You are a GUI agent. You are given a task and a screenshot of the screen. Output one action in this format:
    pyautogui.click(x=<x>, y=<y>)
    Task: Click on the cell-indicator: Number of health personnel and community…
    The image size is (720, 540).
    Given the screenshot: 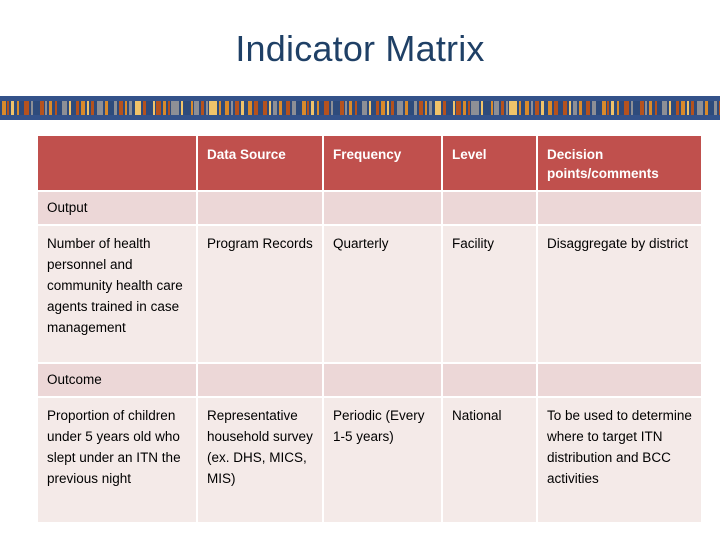 What is the action you would take?
    pyautogui.click(x=117, y=294)
    